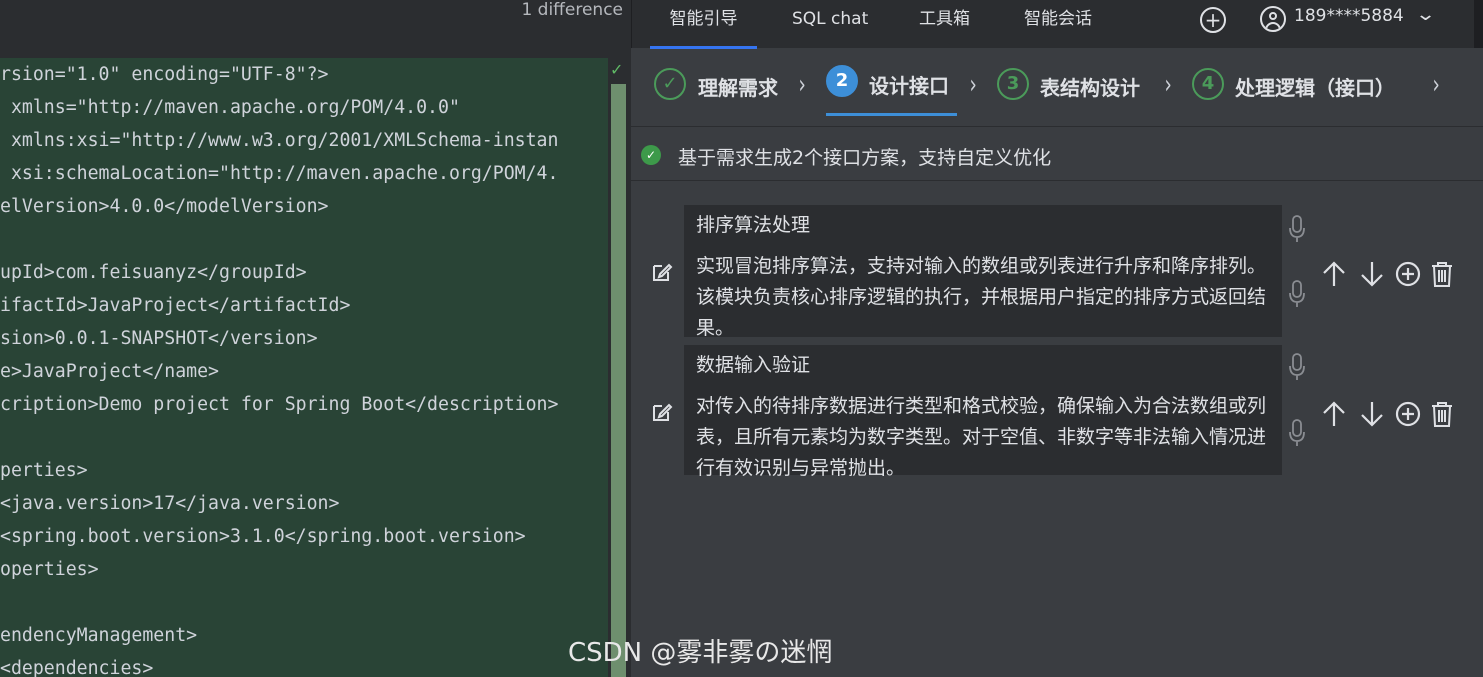  What do you see at coordinates (98, 635) in the screenshot?
I see `code-line: endencyManagement>` at bounding box center [98, 635].